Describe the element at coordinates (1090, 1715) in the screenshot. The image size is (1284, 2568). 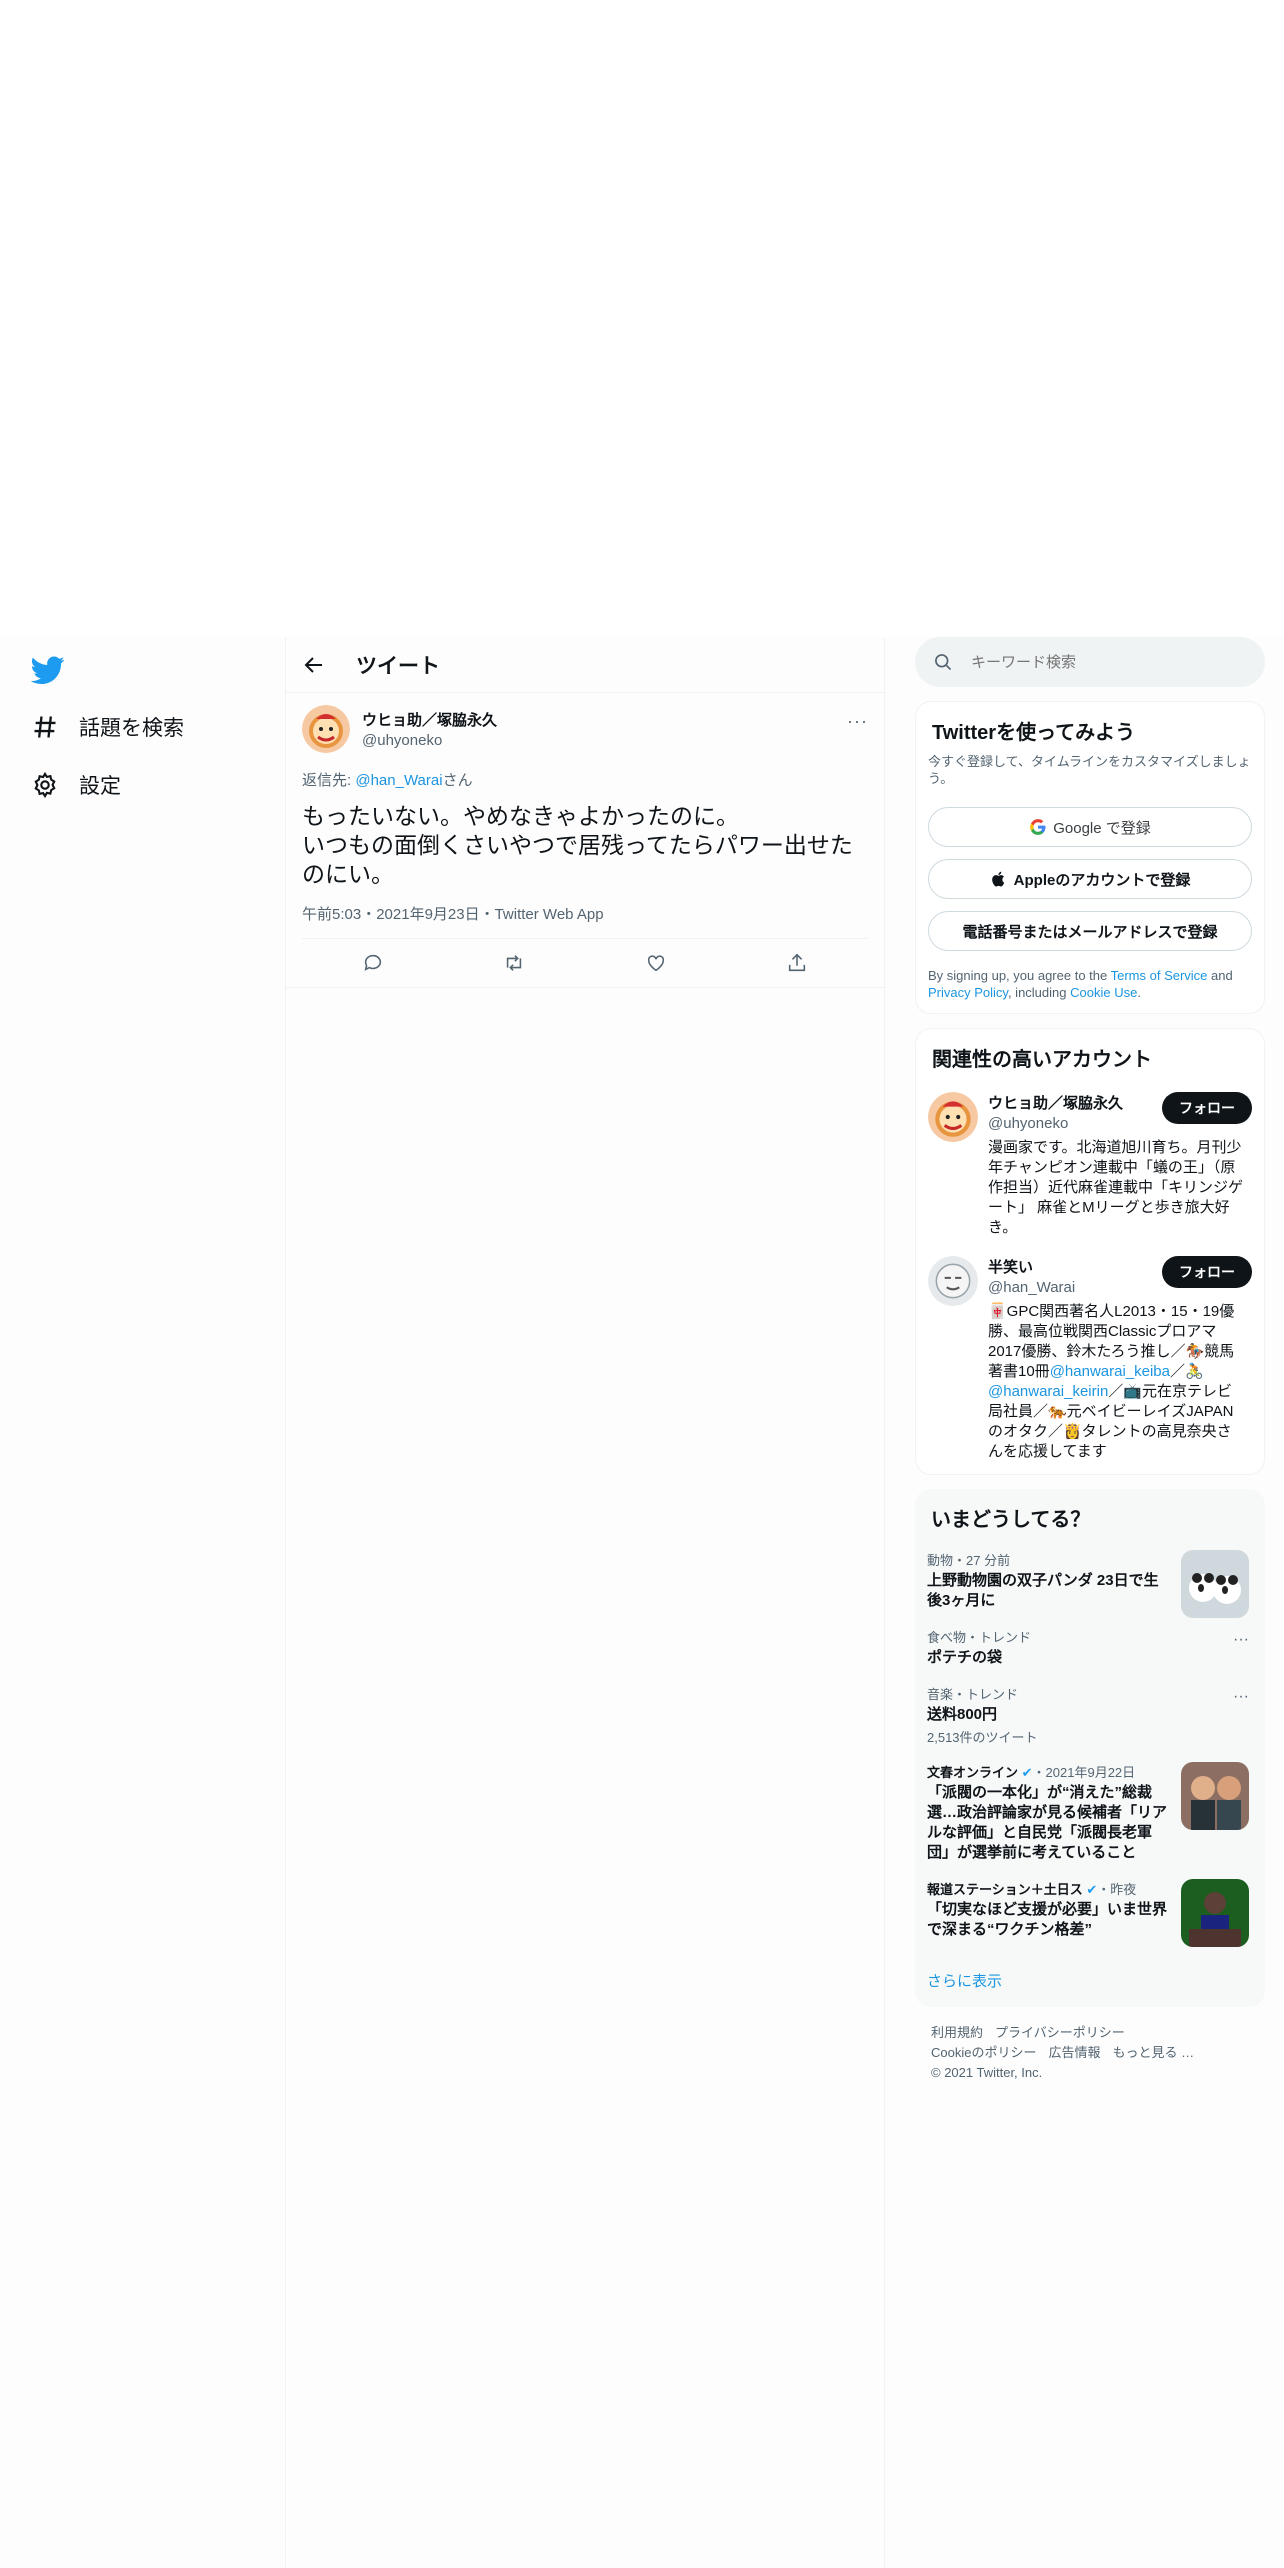
I see `trend-item: 音楽・トレンド 送料800円 2,513件のツイート ···` at that location.